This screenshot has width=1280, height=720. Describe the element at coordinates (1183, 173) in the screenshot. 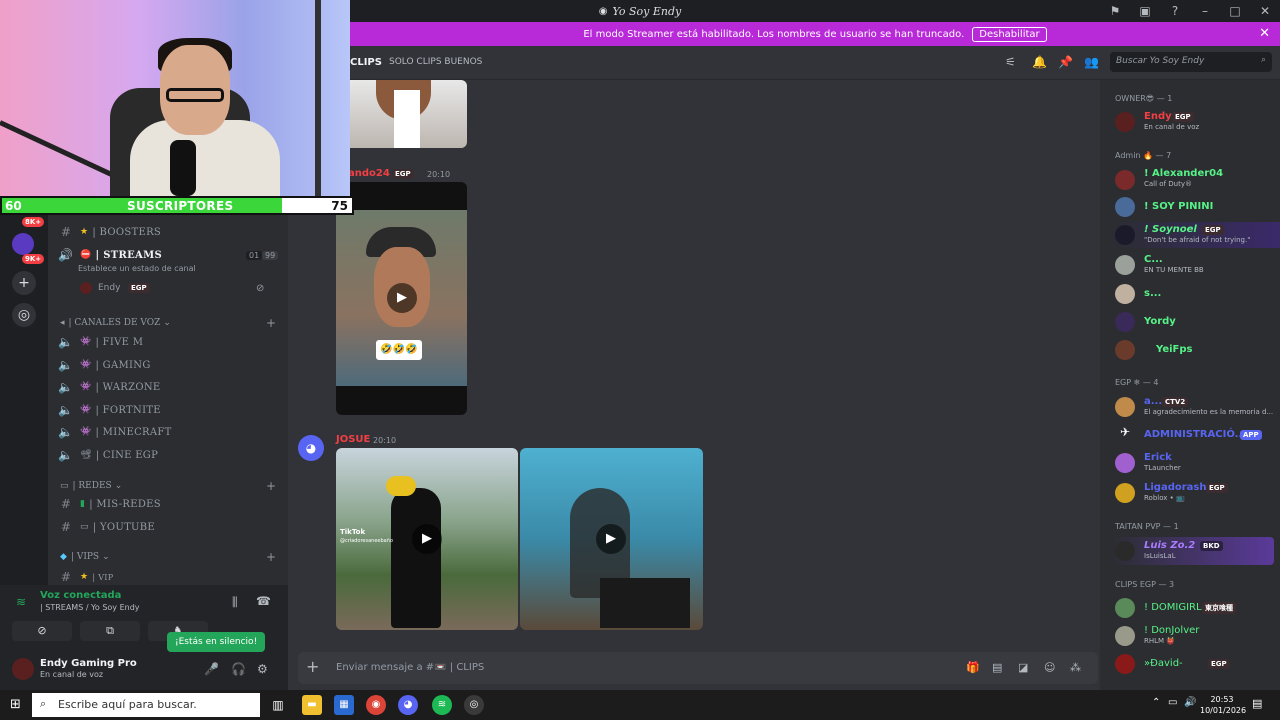

I see `member-name: ! Alexander04` at that location.